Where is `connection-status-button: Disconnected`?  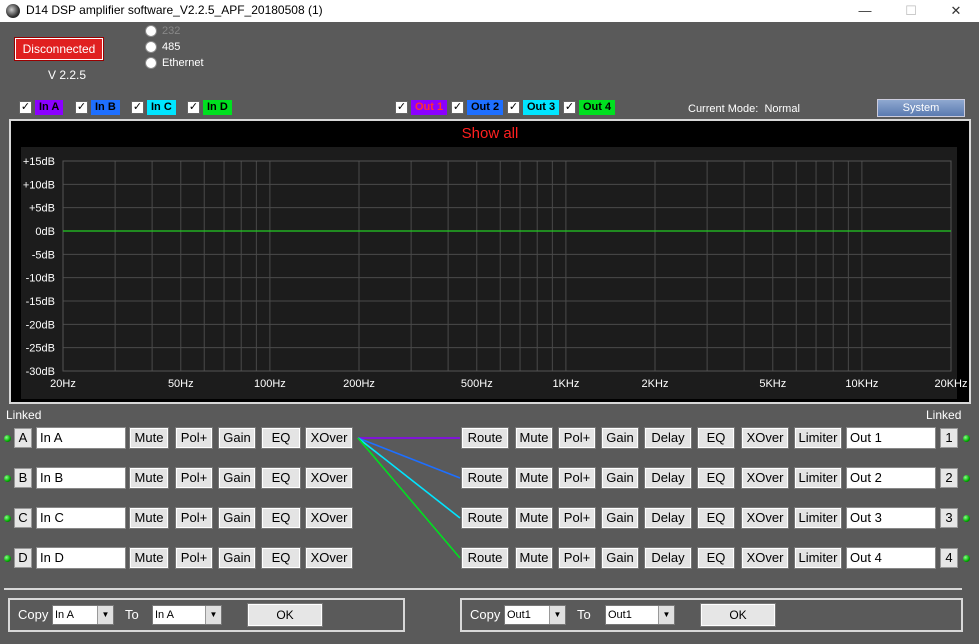 connection-status-button: Disconnected is located at coordinates (59, 49).